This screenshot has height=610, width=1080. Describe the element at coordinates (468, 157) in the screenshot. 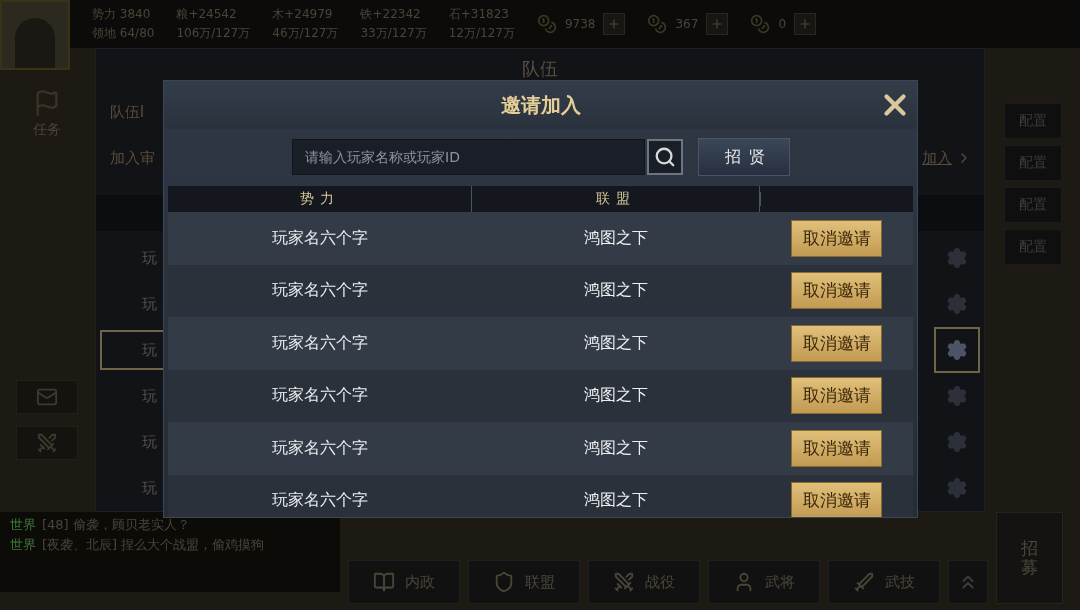

I see `search-field: 请输入玩家名称或玩家ID` at that location.